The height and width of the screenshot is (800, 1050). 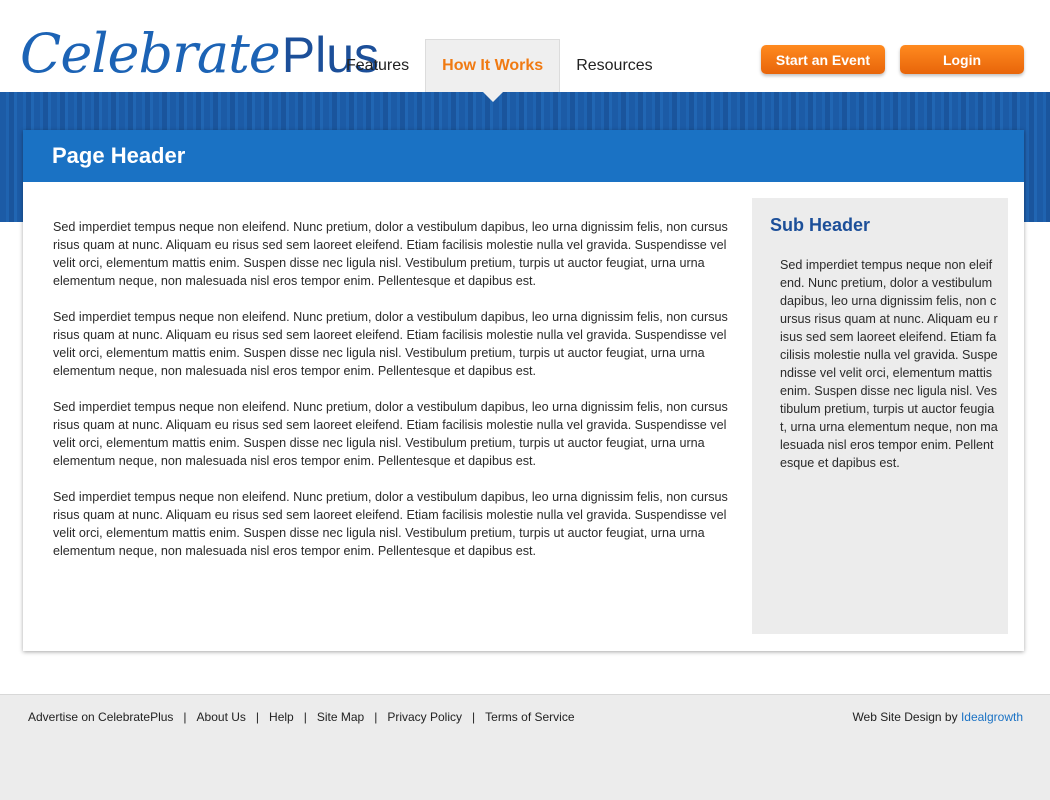 I want to click on nav-item-resources: Resources, so click(x=614, y=65).